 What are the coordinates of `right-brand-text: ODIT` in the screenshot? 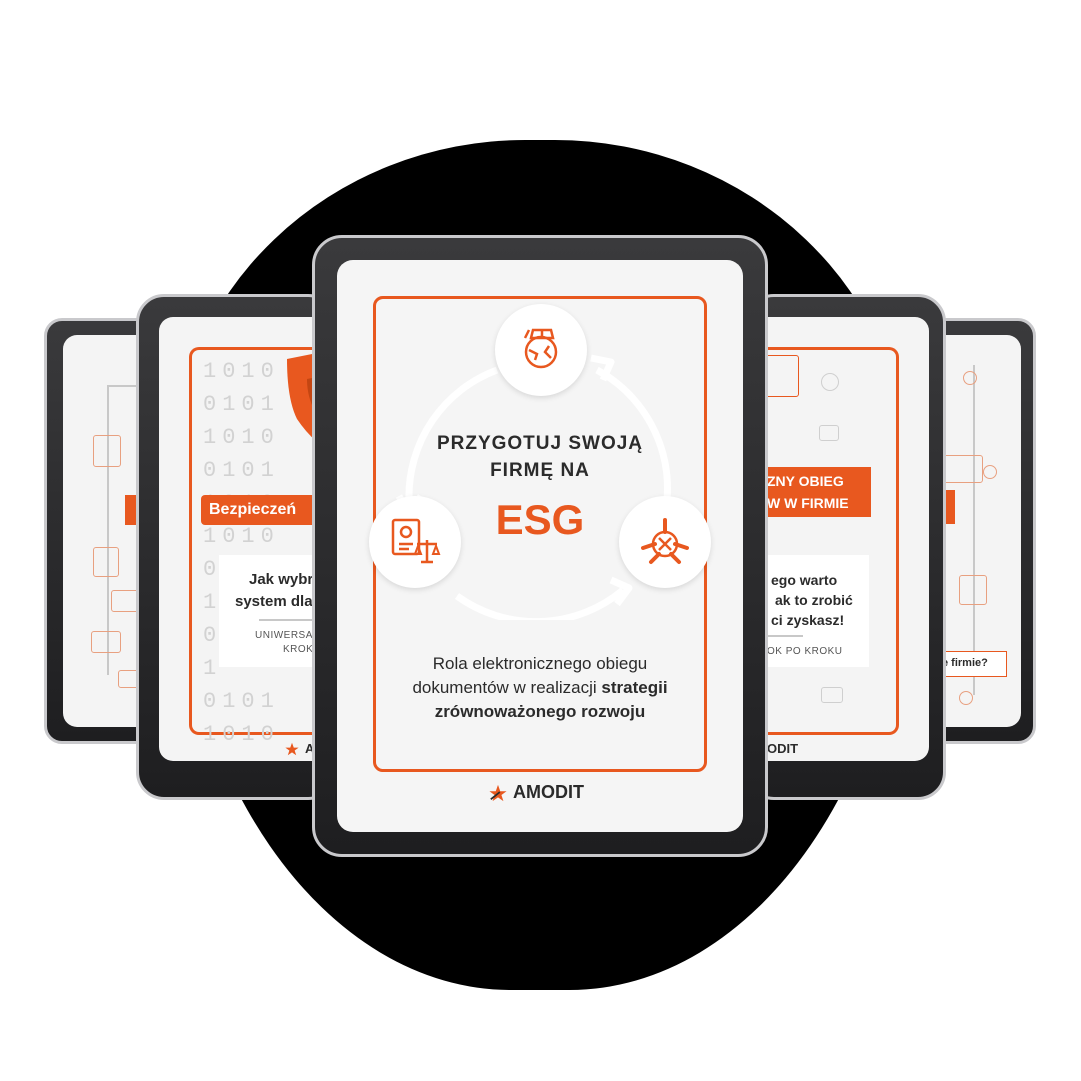 It's located at (783, 748).